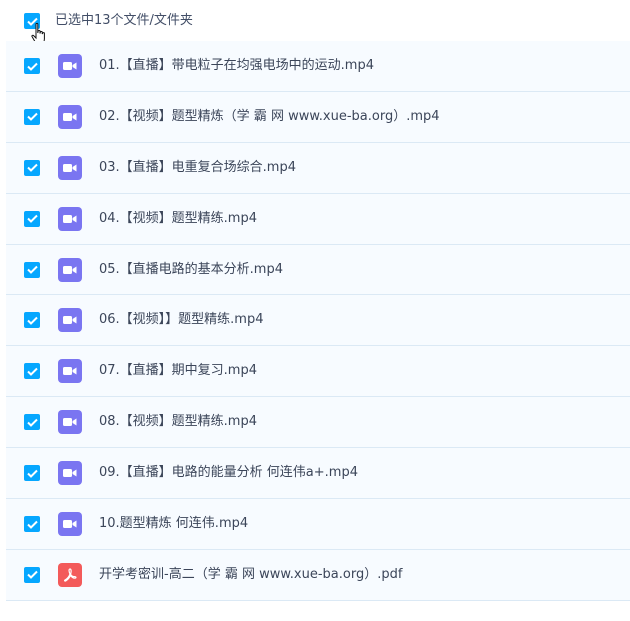 The height and width of the screenshot is (621, 630). What do you see at coordinates (191, 270) in the screenshot?
I see `file-name: 05.【直播电路的基本分析.mp4` at bounding box center [191, 270].